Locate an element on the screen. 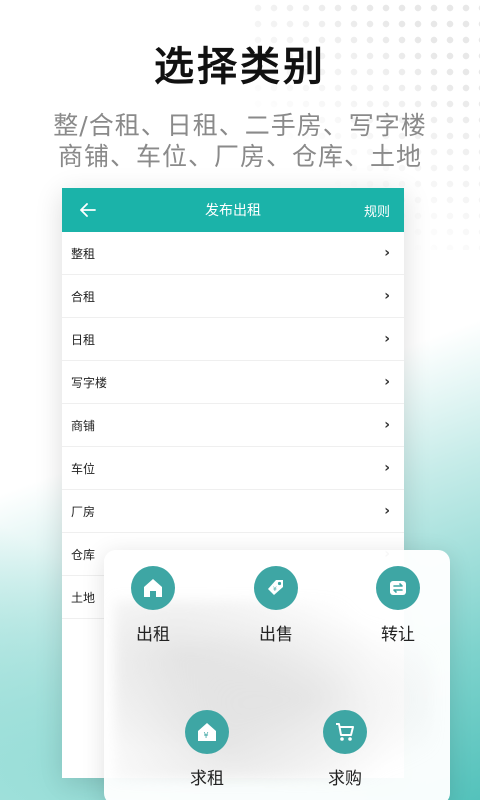 The height and width of the screenshot is (800, 480). category-row-shop: 商铺 › is located at coordinates (233, 425).